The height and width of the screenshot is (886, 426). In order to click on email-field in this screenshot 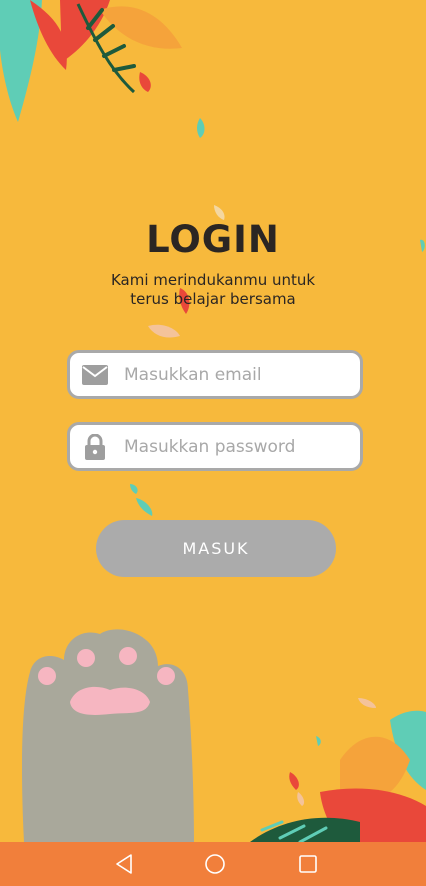, I will do `click(215, 374)`.